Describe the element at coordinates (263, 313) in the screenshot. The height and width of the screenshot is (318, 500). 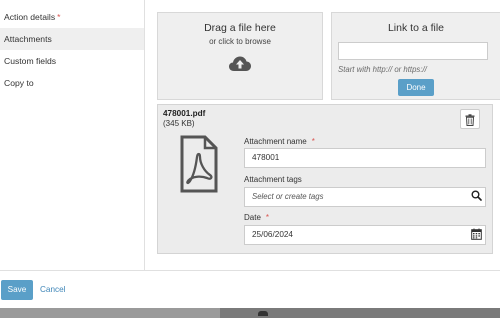
I see `background-mark` at that location.